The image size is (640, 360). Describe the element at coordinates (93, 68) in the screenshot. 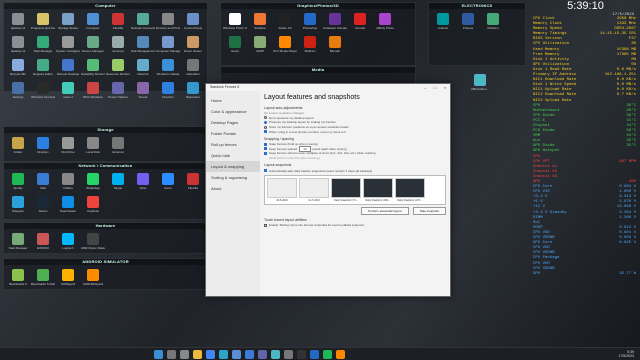

I see `desktop-icon: Reliability Monitor` at that location.